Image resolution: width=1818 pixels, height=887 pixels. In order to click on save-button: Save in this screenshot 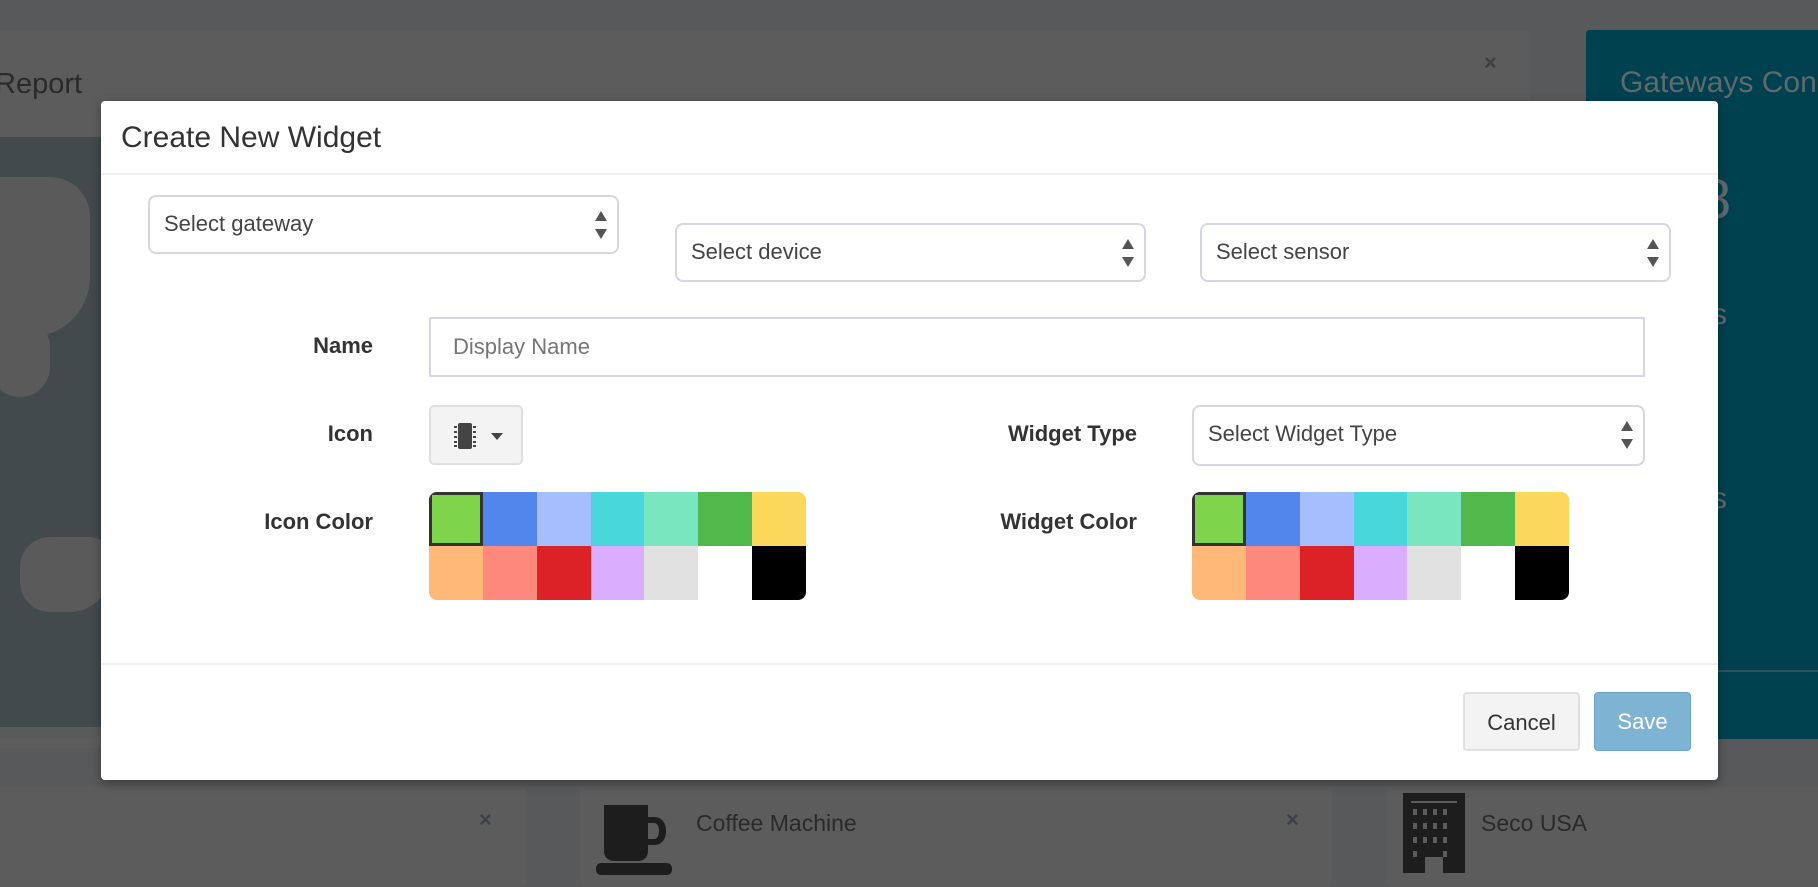, I will do `click(1642, 721)`.